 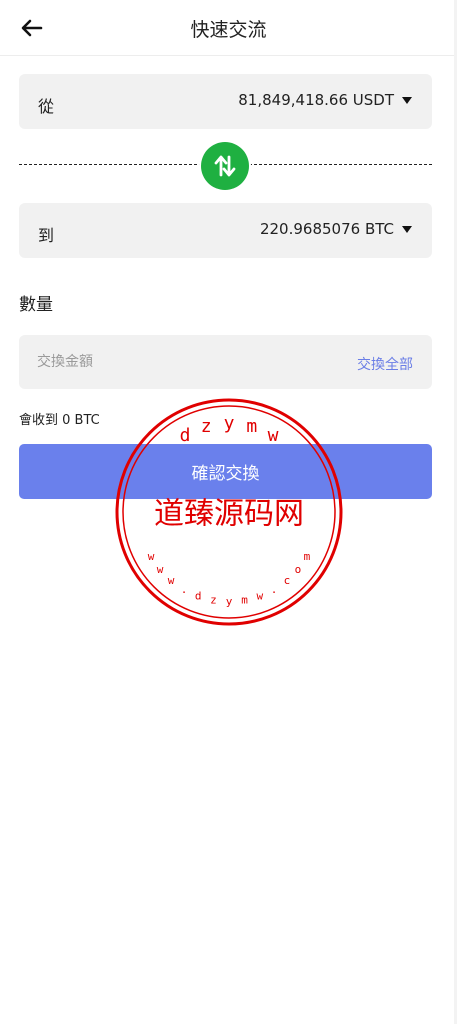 I want to click on from-label: 從, so click(x=46, y=106).